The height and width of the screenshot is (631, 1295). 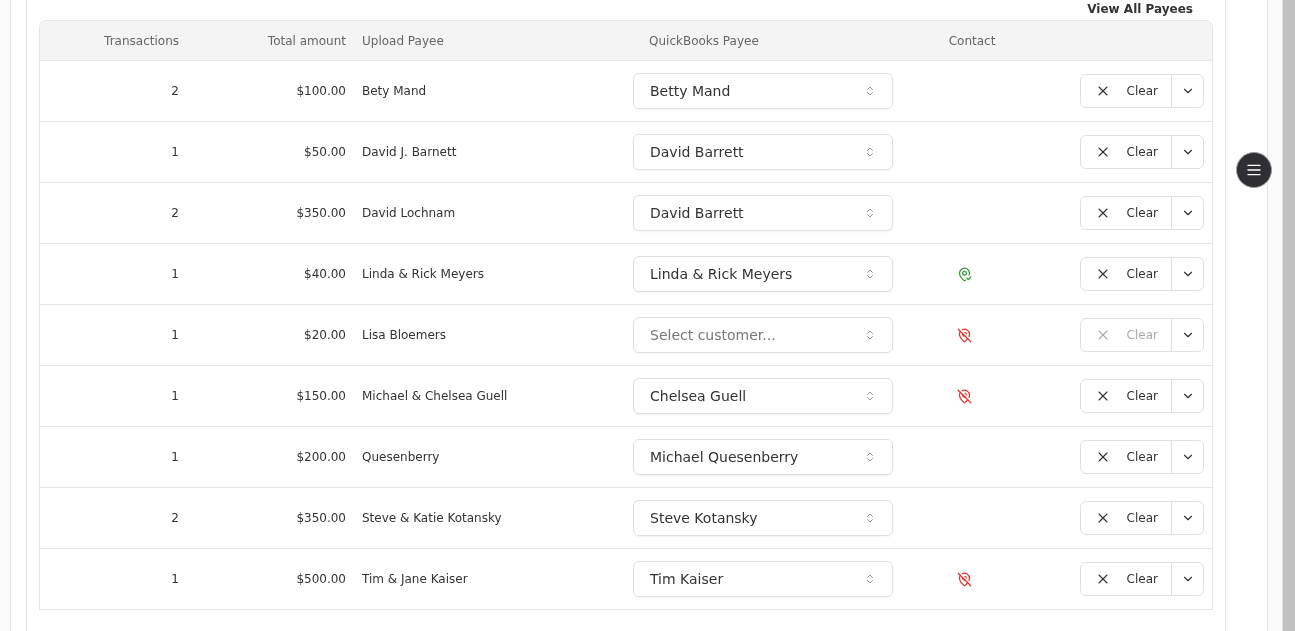 I want to click on amount-cell-text: $200.00, so click(x=320, y=457).